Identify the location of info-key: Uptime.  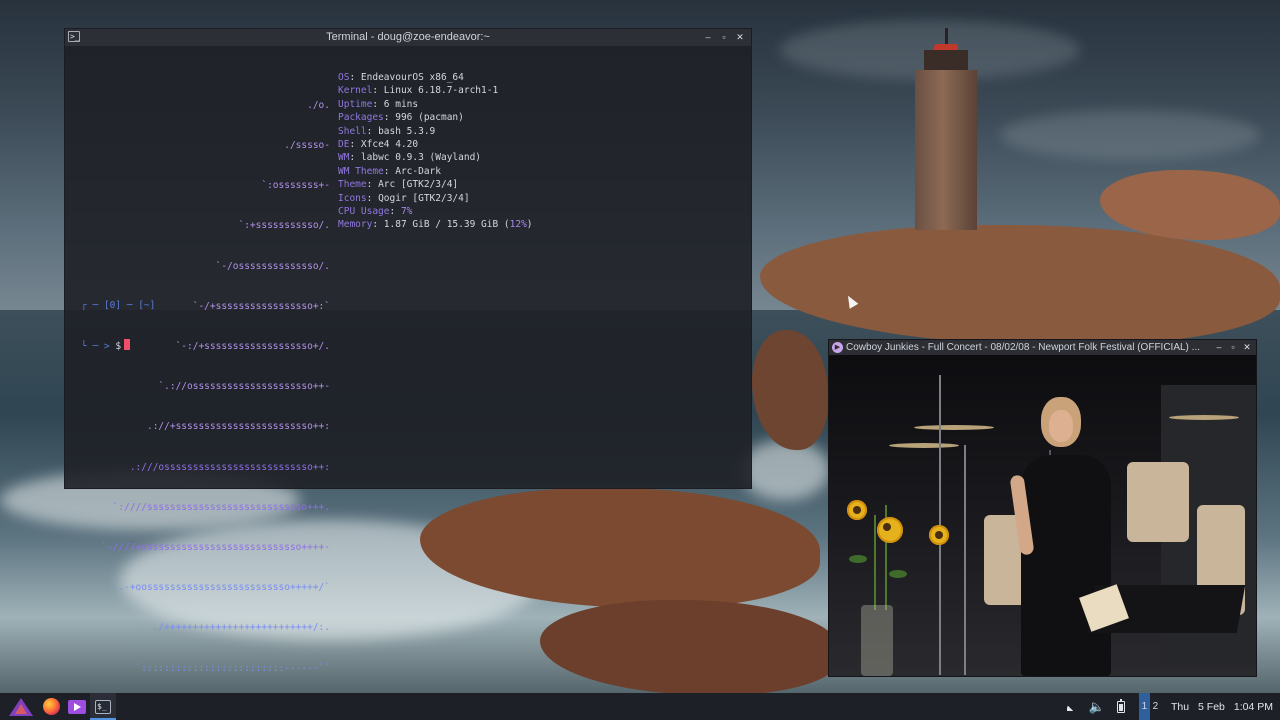
(355, 104).